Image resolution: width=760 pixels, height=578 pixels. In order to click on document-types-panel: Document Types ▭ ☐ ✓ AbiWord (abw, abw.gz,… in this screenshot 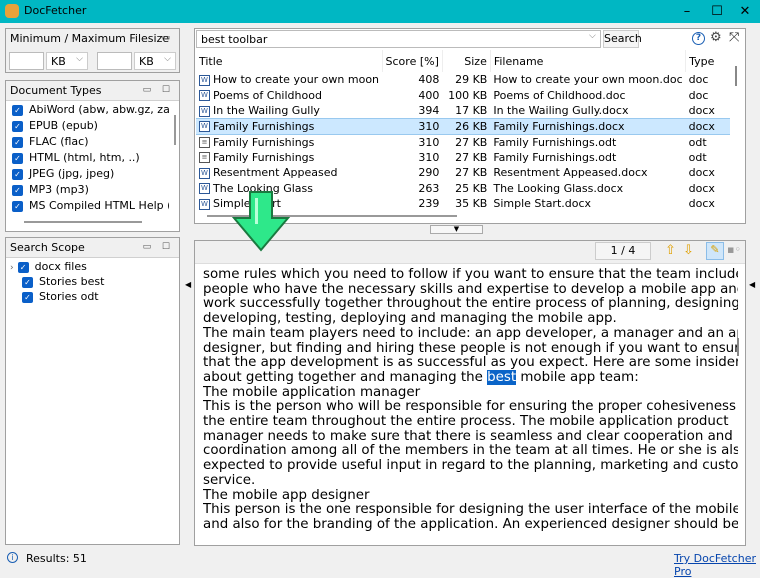, I will do `click(92, 156)`.